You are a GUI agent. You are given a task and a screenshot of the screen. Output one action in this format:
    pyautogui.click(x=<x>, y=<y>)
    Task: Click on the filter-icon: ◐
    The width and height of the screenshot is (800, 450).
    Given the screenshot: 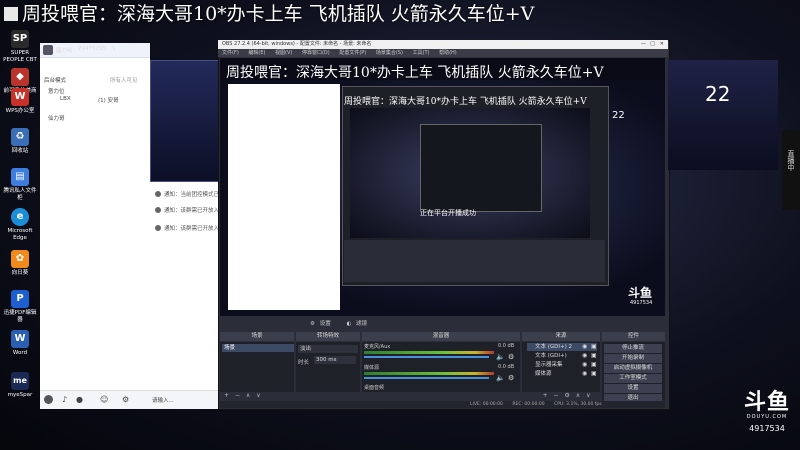 What is the action you would take?
    pyautogui.click(x=348, y=324)
    